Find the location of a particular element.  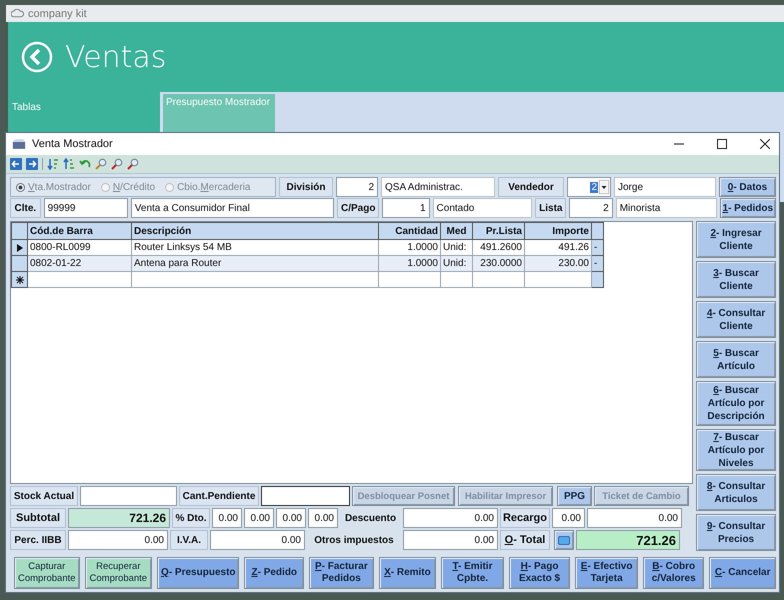

field-label: Otros impuestos is located at coordinates (354, 541).